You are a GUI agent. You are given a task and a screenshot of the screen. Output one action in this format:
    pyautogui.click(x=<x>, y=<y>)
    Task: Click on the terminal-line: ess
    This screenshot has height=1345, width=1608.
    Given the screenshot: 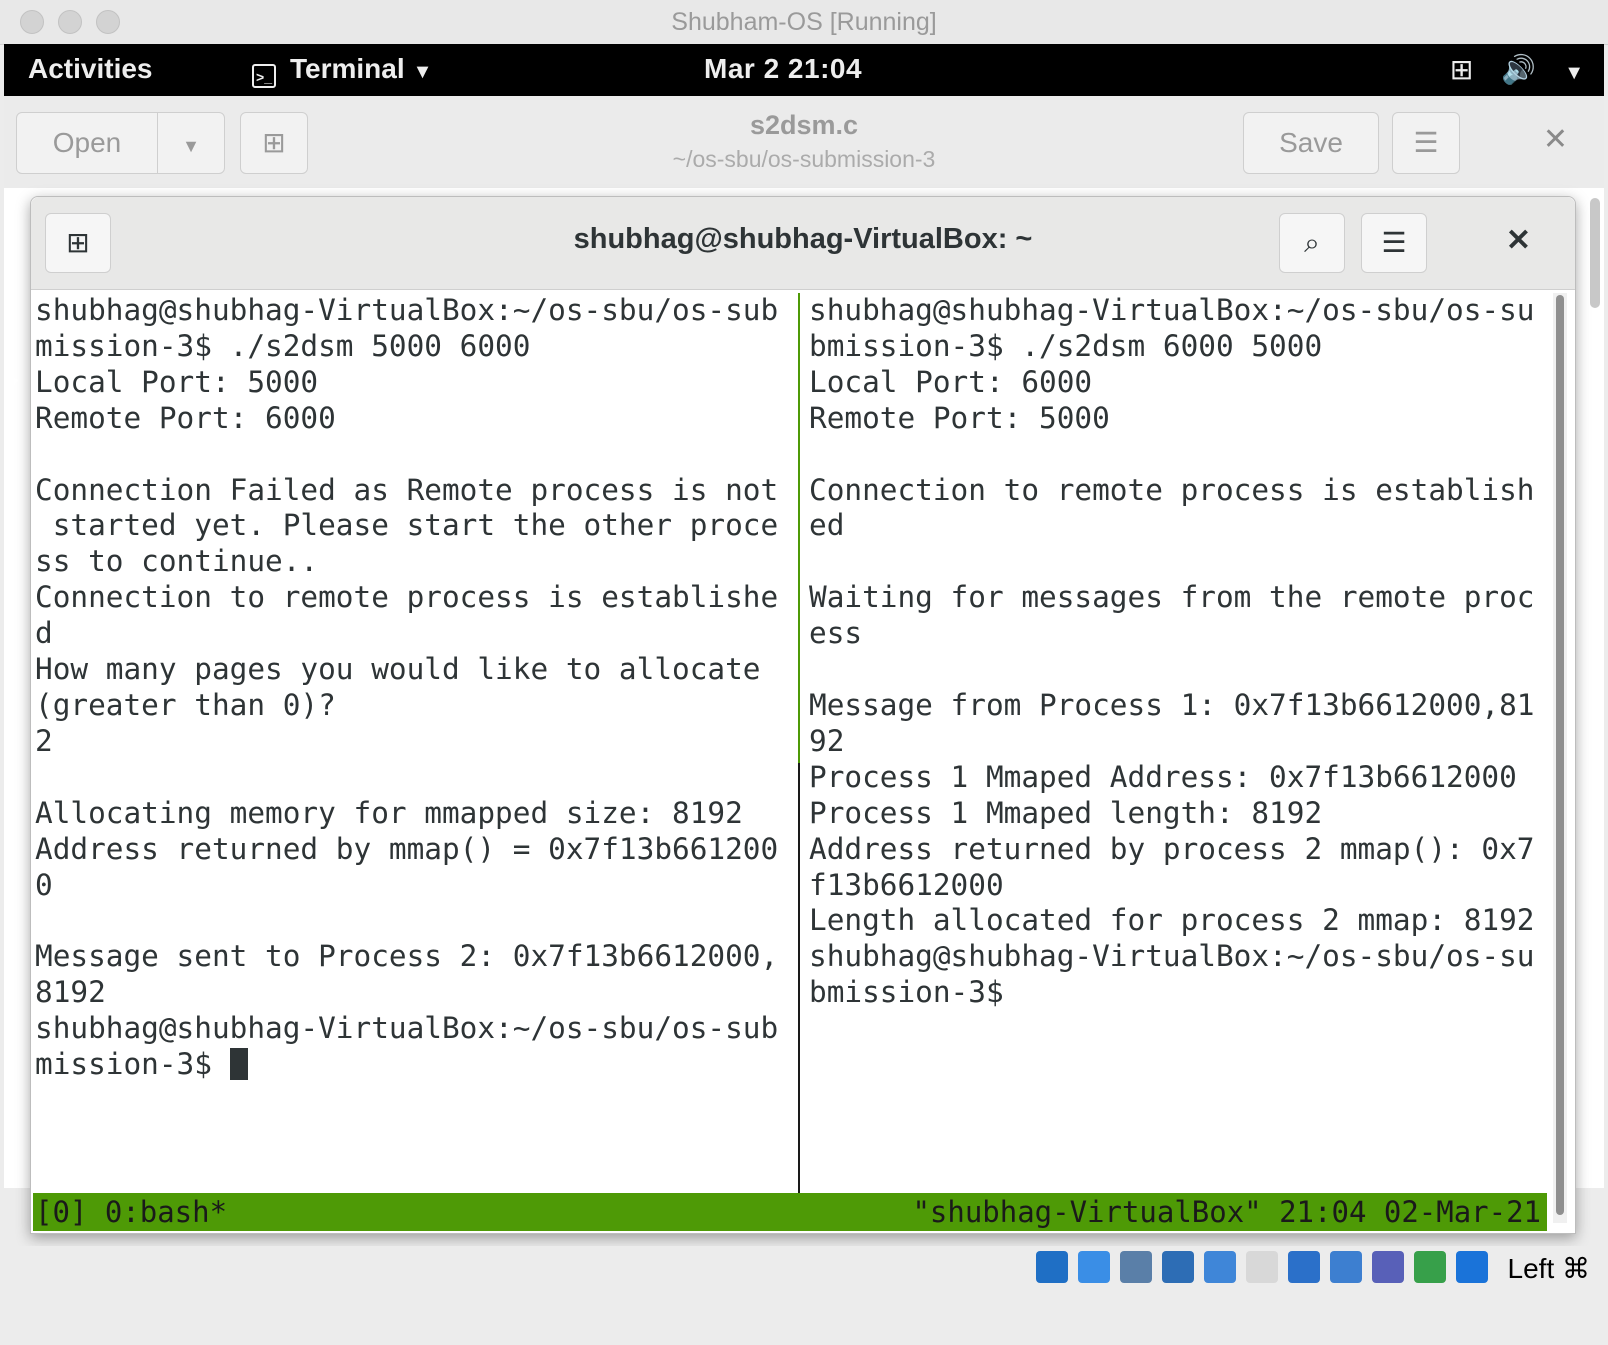 What is the action you would take?
    pyautogui.click(x=836, y=633)
    